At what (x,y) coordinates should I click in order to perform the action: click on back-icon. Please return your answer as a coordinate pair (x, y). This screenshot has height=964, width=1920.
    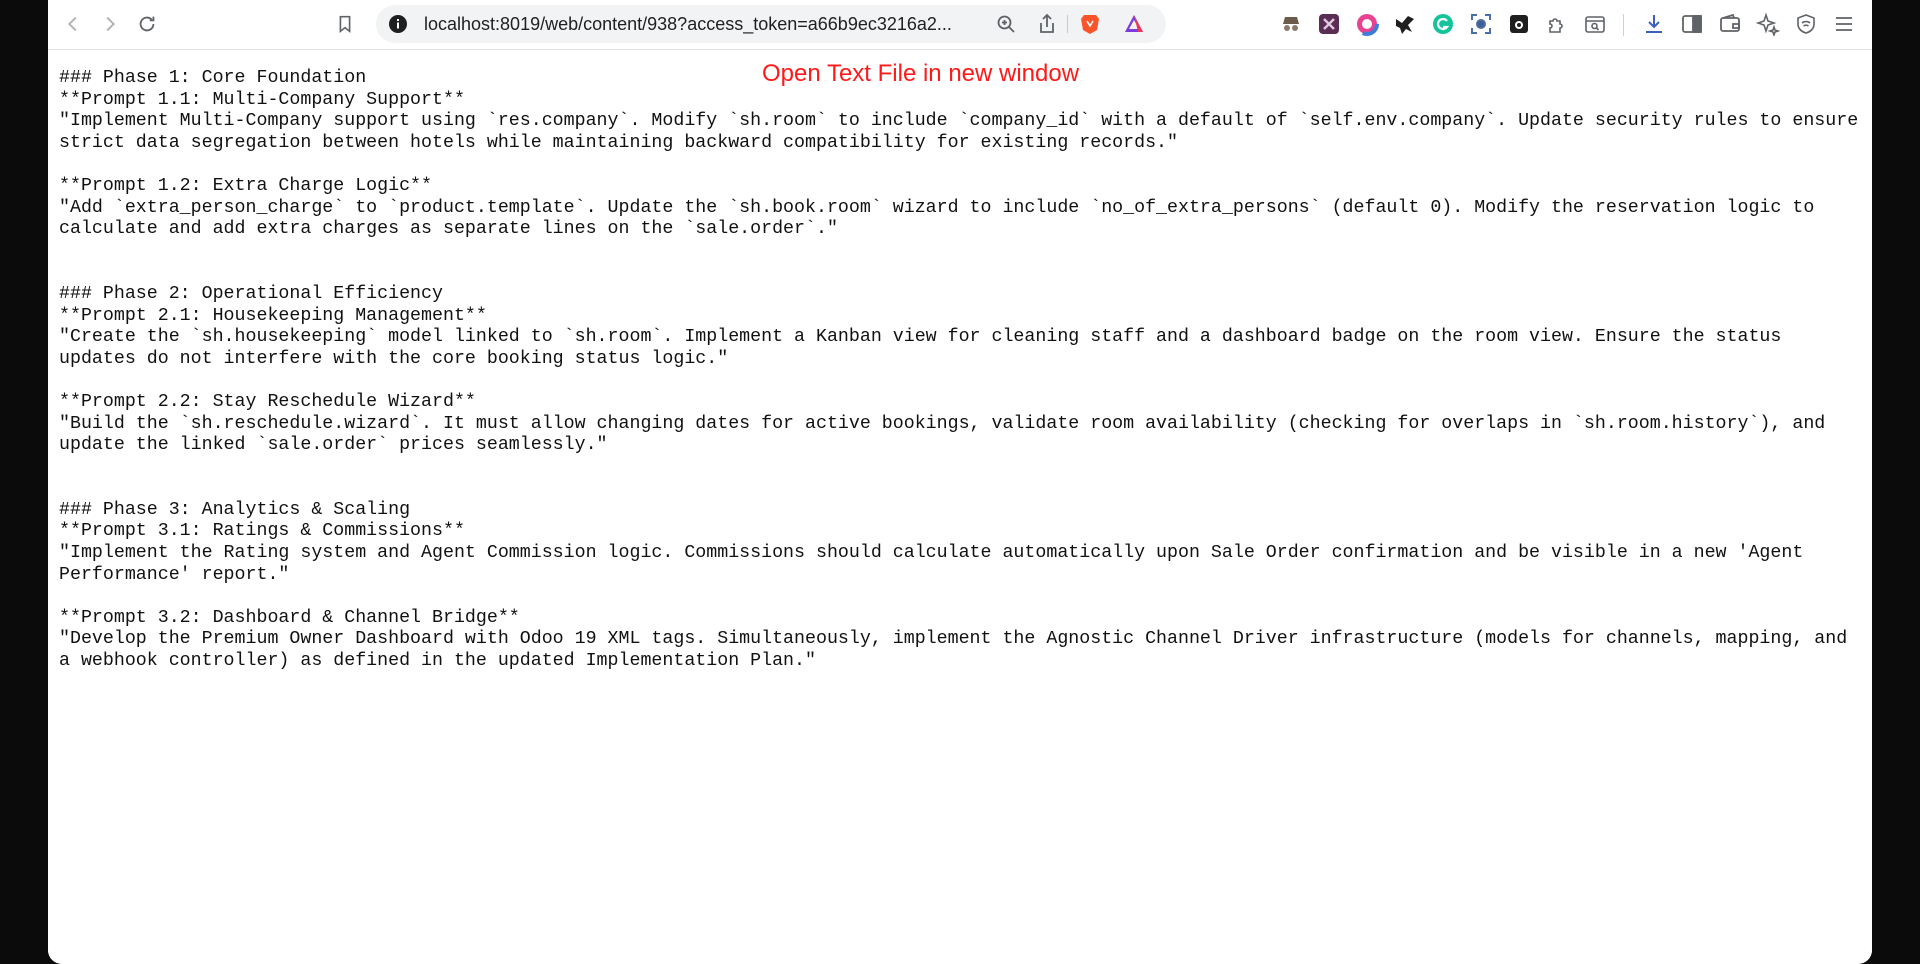
    Looking at the image, I should click on (73, 24).